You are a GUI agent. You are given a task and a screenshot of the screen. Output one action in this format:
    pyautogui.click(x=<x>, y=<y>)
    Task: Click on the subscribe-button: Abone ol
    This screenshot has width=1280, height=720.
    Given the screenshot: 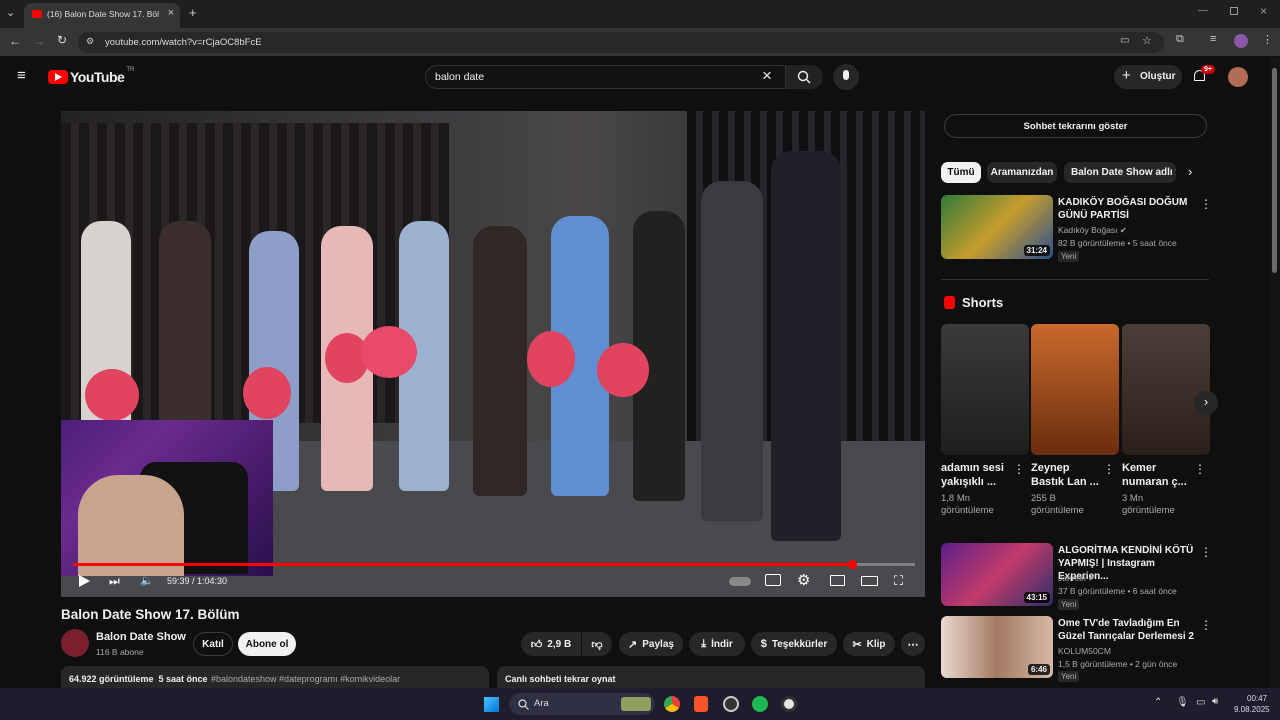 What is the action you would take?
    pyautogui.click(x=267, y=644)
    